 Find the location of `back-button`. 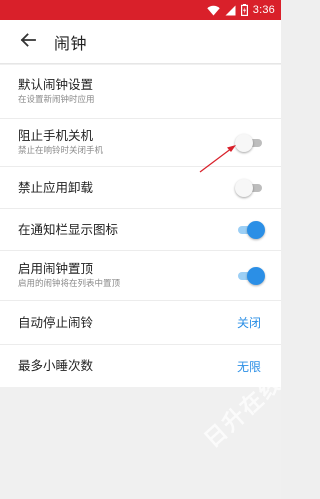

back-button is located at coordinates (28, 42).